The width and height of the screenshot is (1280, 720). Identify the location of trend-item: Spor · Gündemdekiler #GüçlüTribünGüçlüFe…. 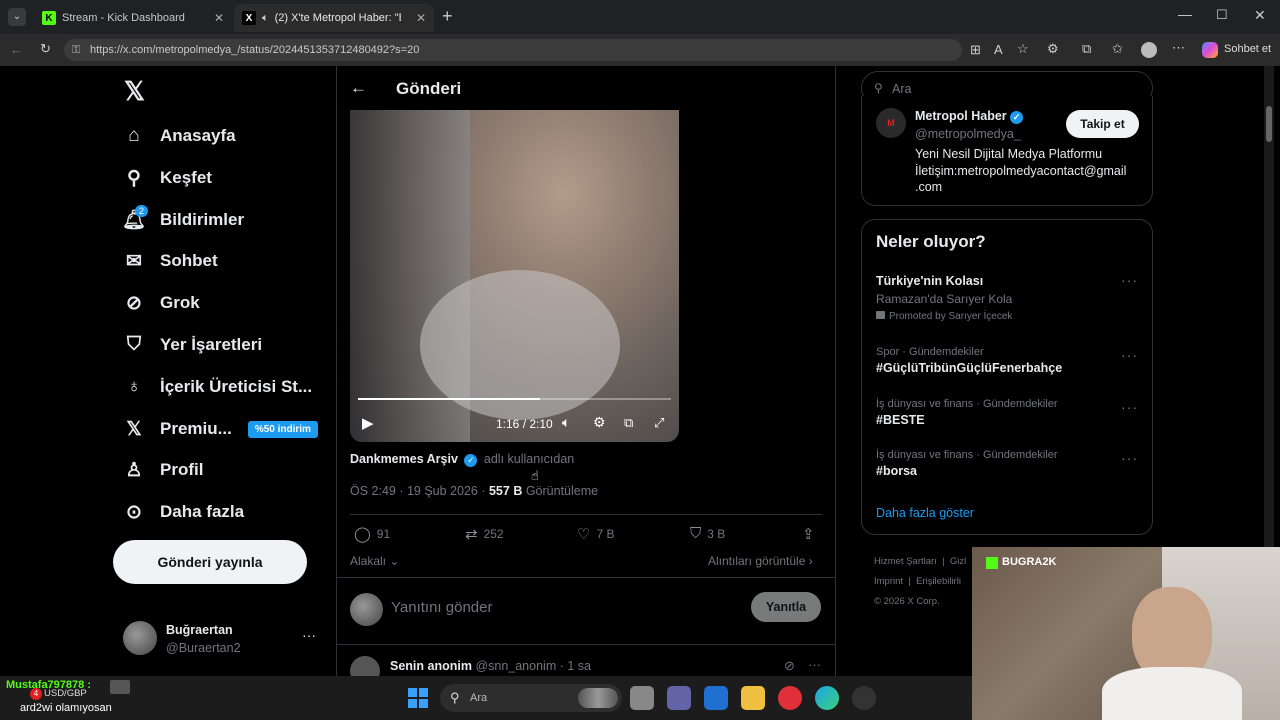
(1006, 360).